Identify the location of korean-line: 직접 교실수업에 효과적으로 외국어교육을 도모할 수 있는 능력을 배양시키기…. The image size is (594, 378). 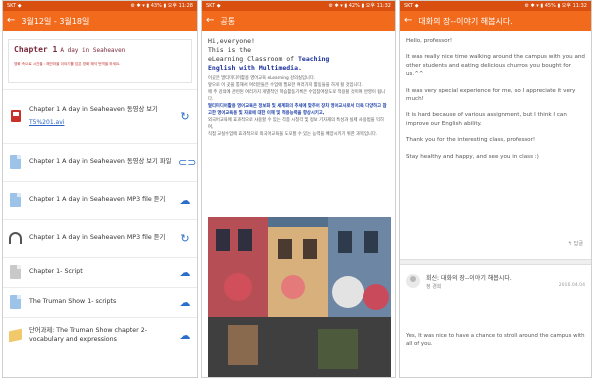
(293, 134).